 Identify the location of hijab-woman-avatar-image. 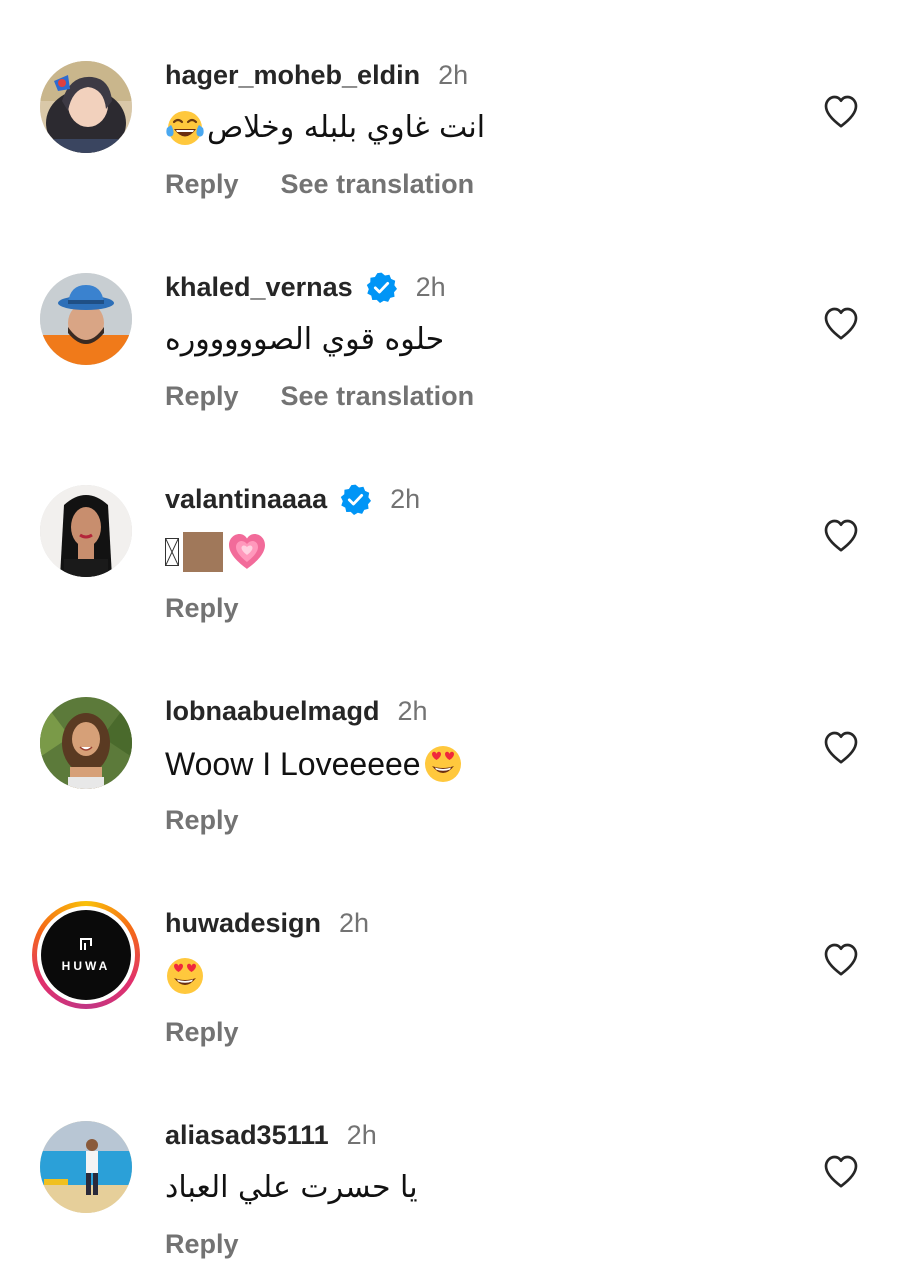
(86, 107).